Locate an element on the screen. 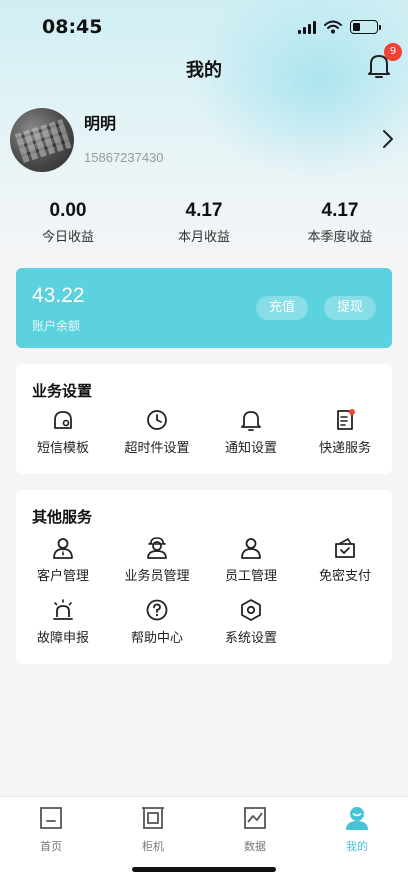 Image resolution: width=408 pixels, height=883 pixels. earnings-stats: 0.00 今日收益 4.17 本月收益 4.17 本季度收益 is located at coordinates (204, 222).